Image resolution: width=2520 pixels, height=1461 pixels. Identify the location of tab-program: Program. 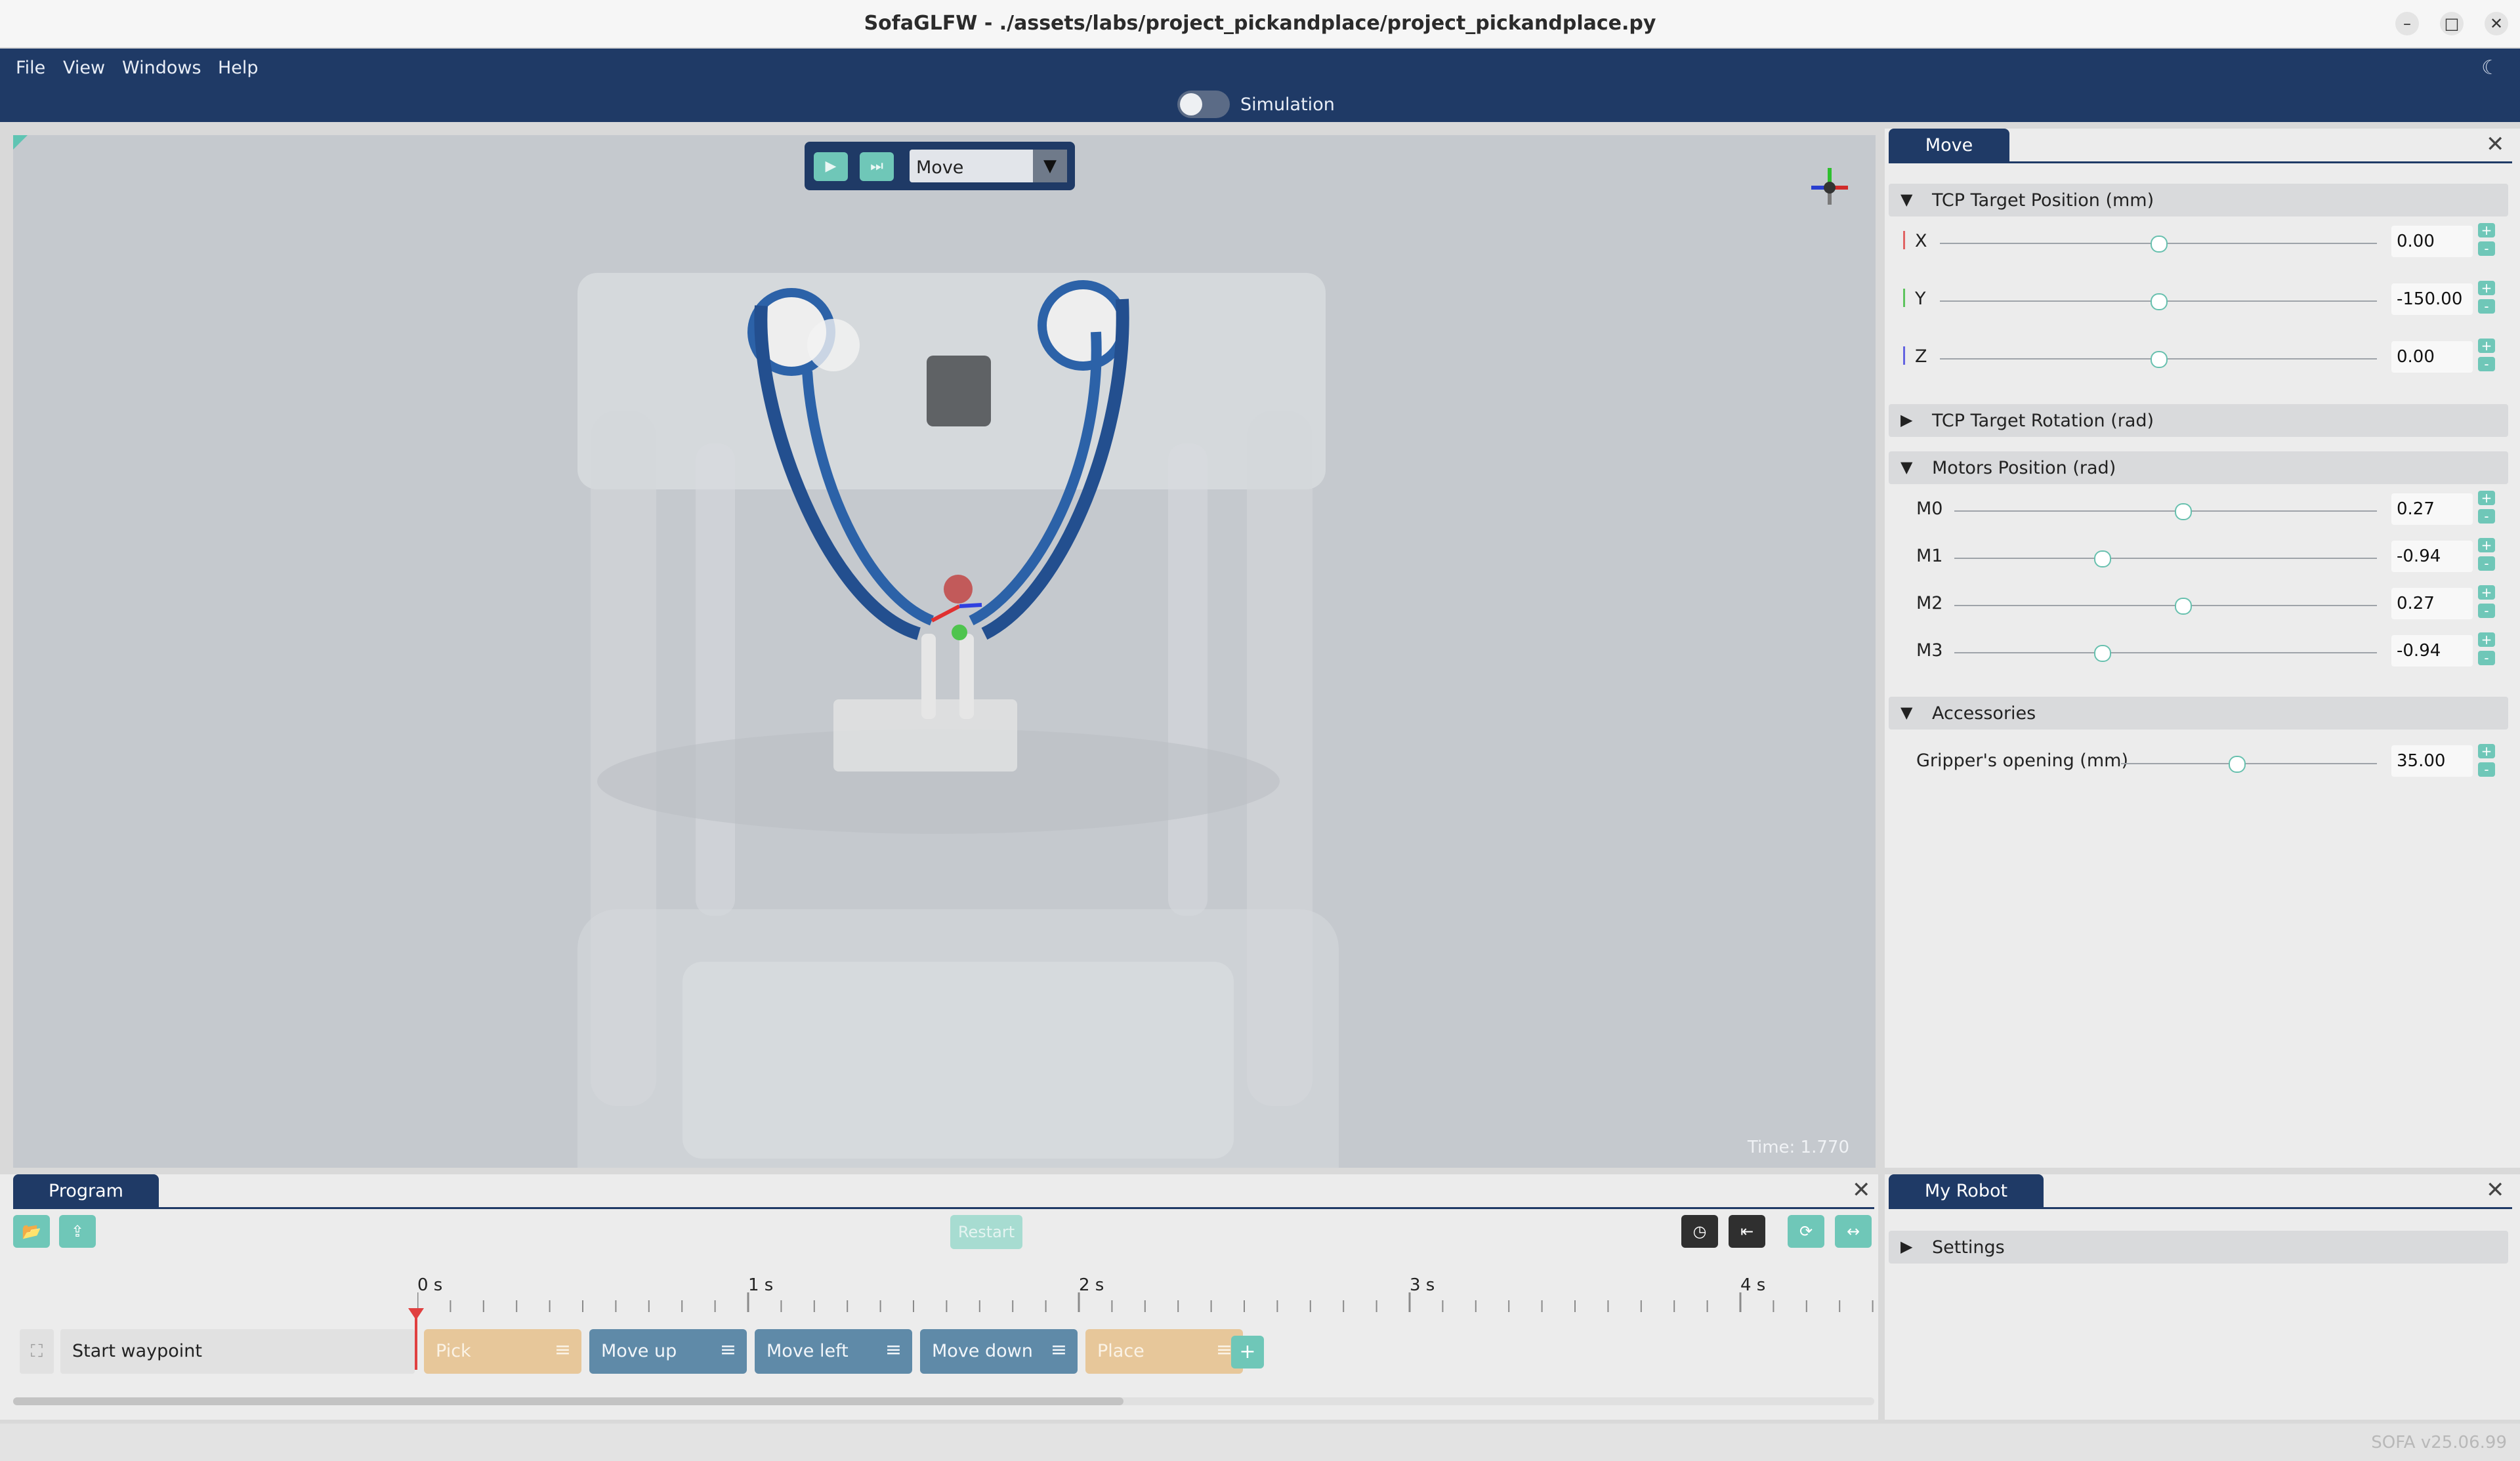
(86, 1191).